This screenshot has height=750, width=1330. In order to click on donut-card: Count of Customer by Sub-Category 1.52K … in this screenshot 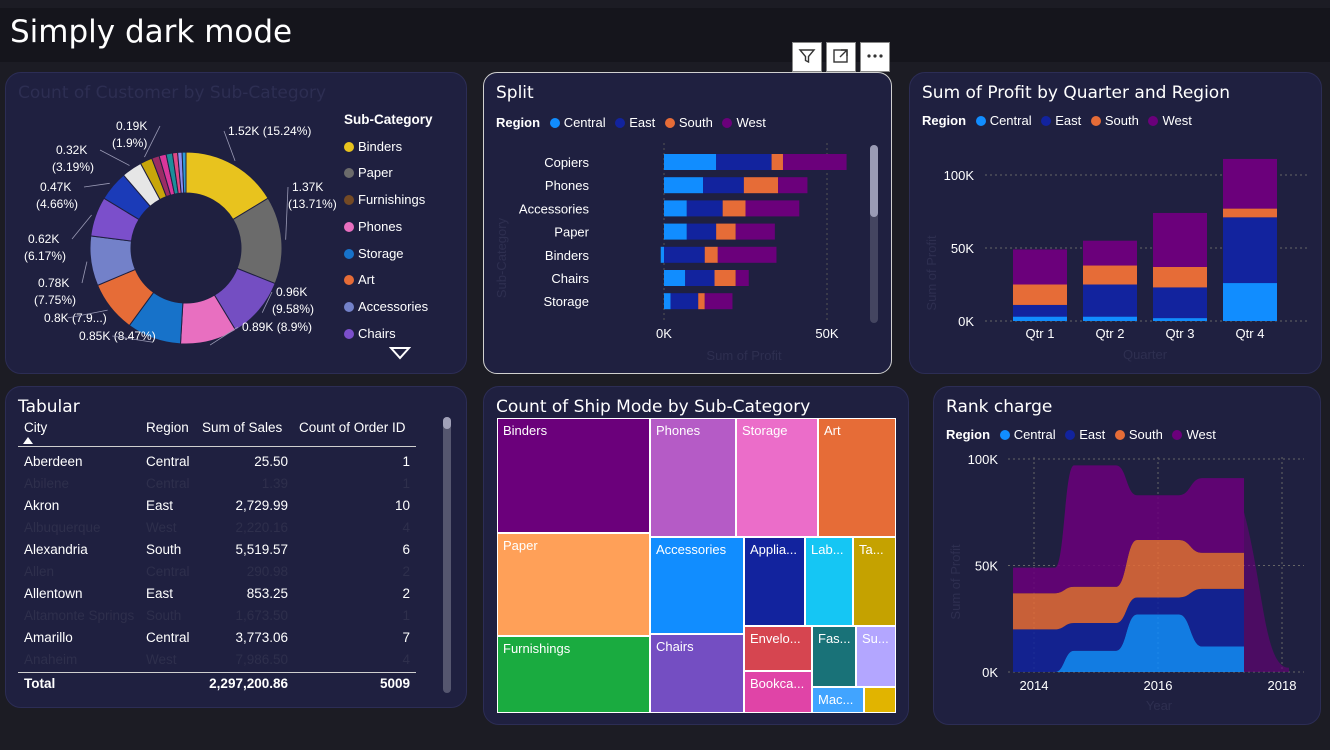, I will do `click(236, 223)`.